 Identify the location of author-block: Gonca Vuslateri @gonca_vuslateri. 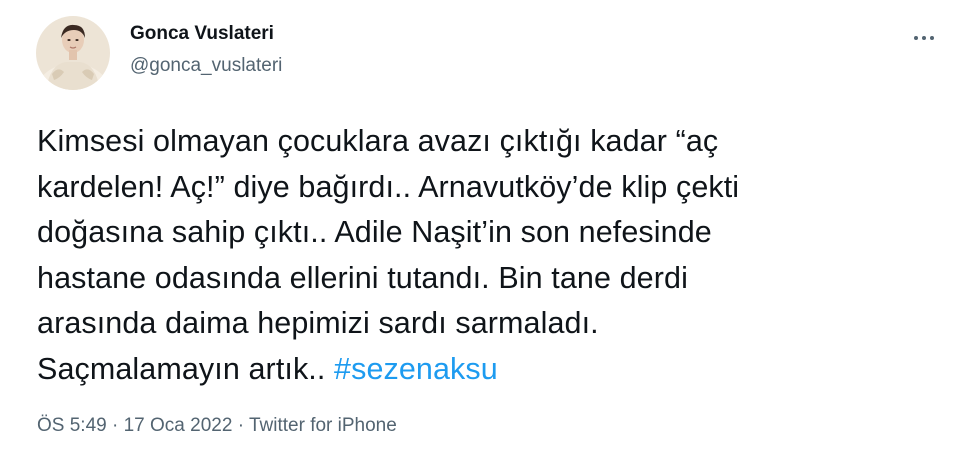
(206, 50).